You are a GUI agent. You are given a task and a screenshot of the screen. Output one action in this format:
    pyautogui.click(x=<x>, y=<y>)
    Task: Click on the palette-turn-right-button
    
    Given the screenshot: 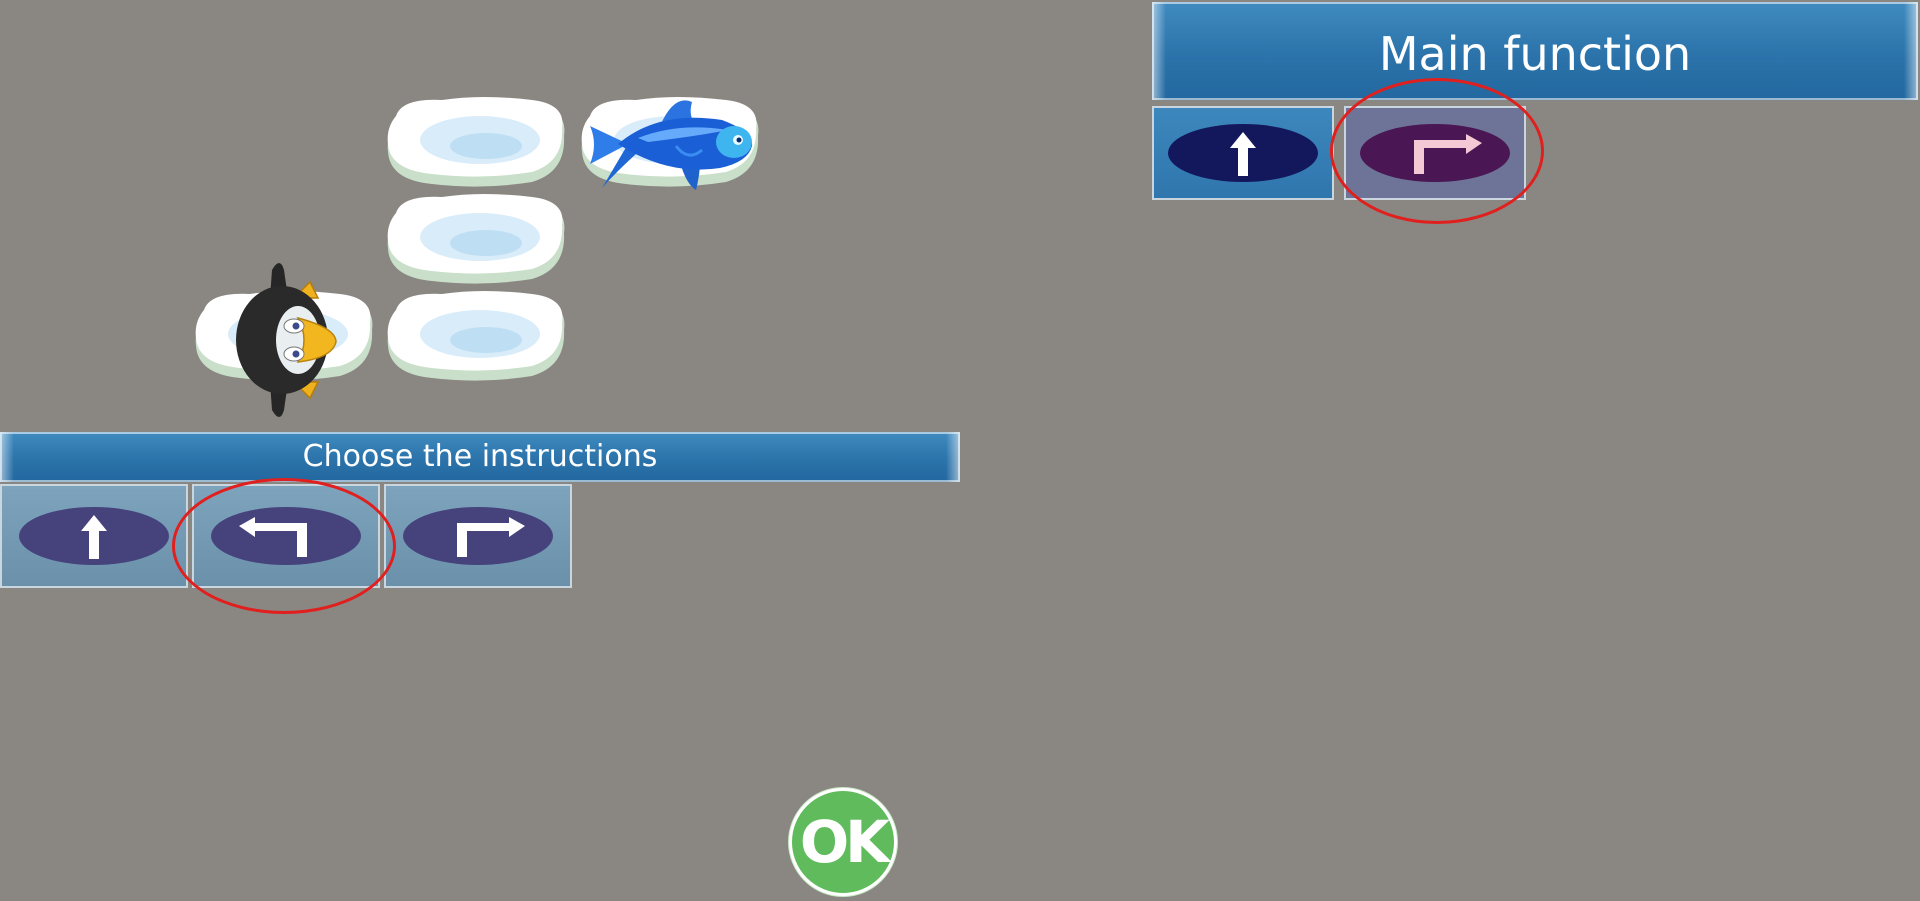 What is the action you would take?
    pyautogui.click(x=478, y=536)
    